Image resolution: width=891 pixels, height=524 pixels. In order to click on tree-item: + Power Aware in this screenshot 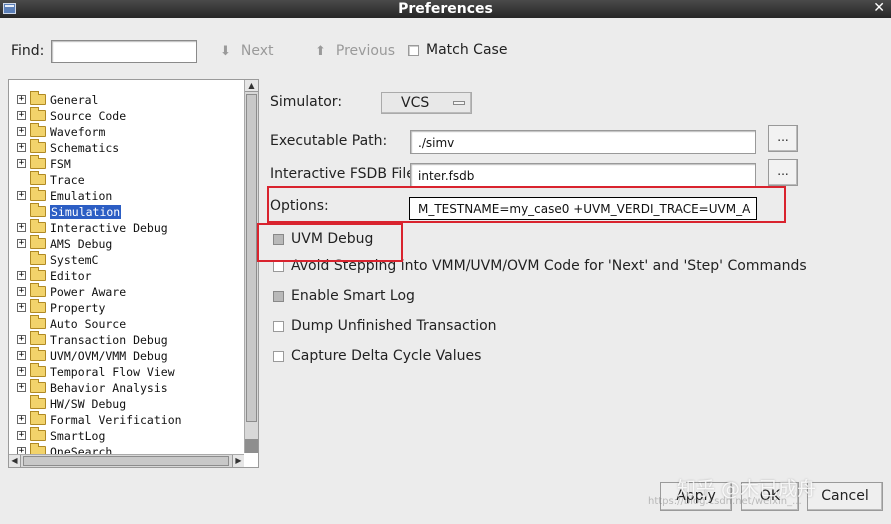, I will do `click(126, 291)`.